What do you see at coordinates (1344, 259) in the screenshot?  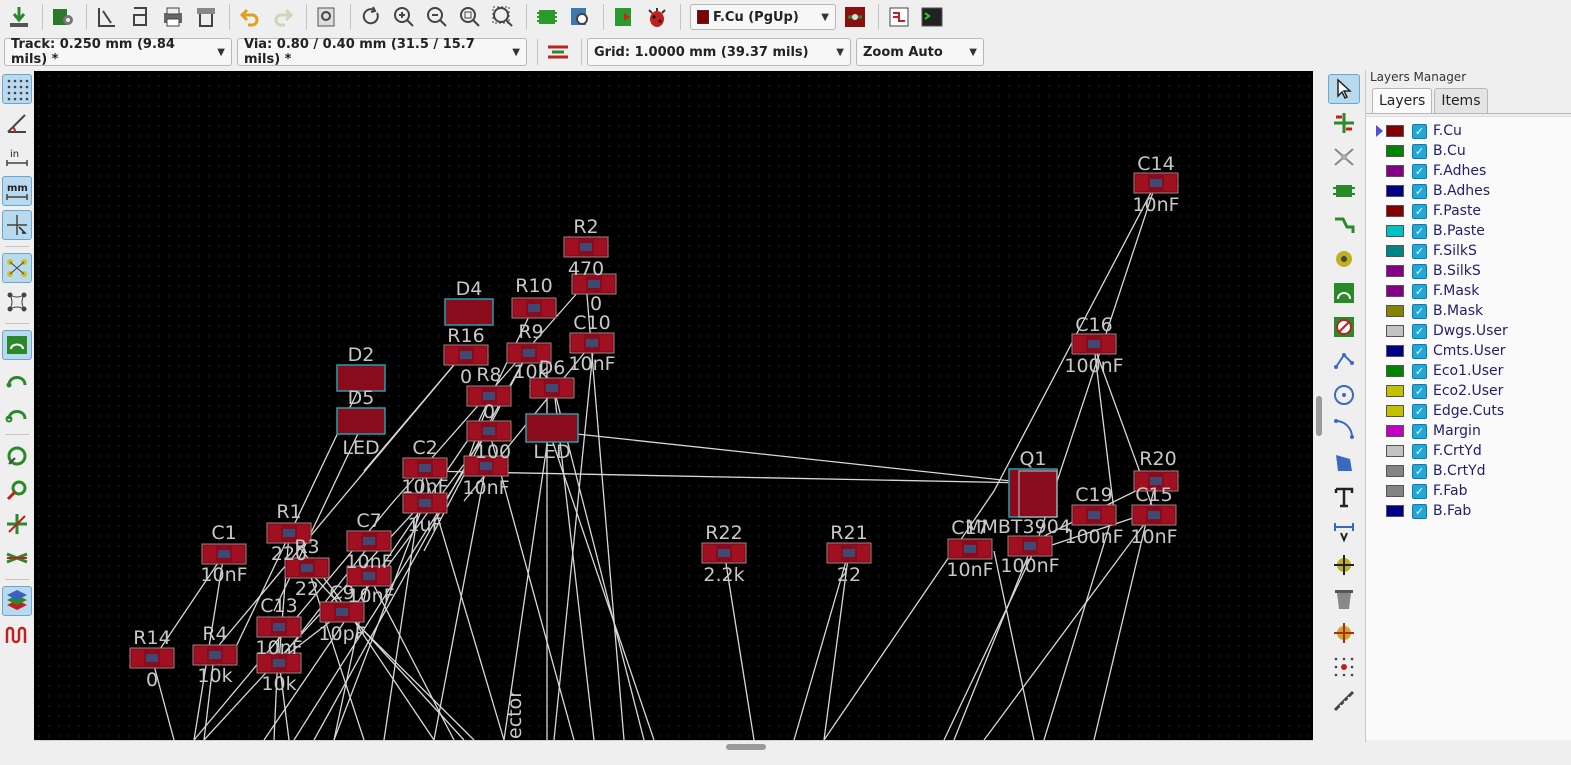 I see `add-via-icon` at bounding box center [1344, 259].